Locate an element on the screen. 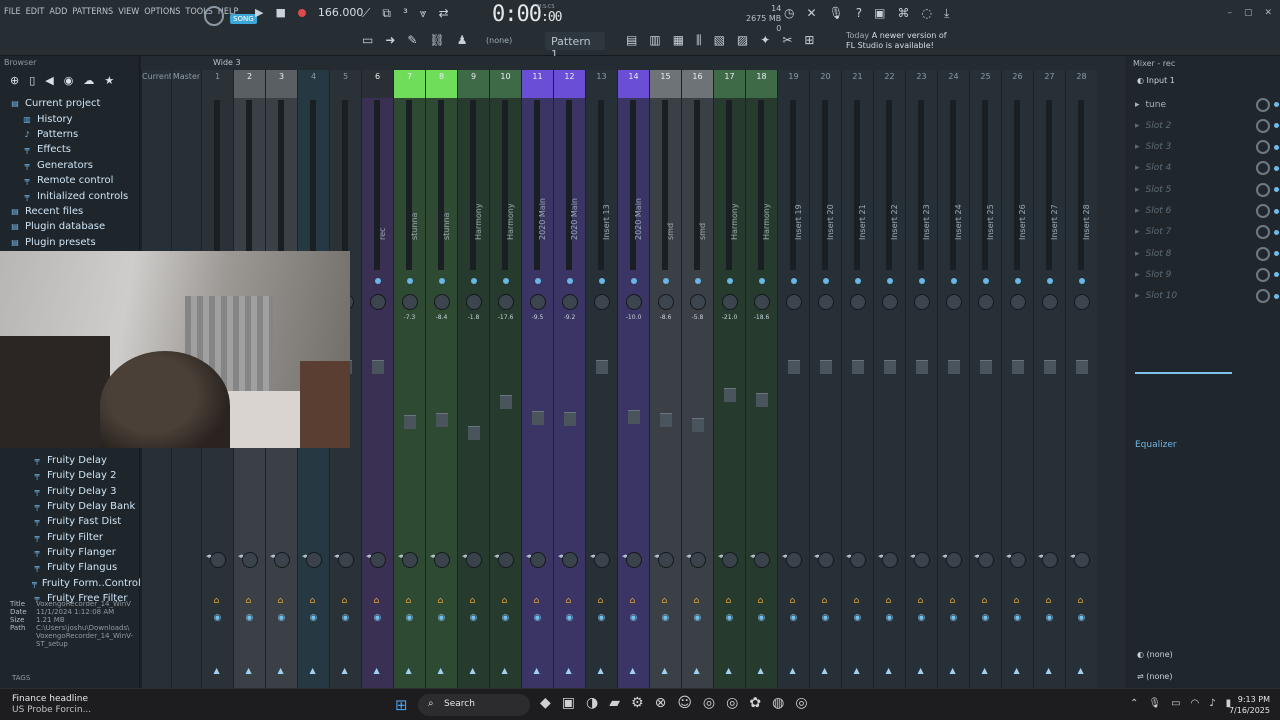 The height and width of the screenshot is (720, 1280). song-mode-button: SONG is located at coordinates (243, 19).